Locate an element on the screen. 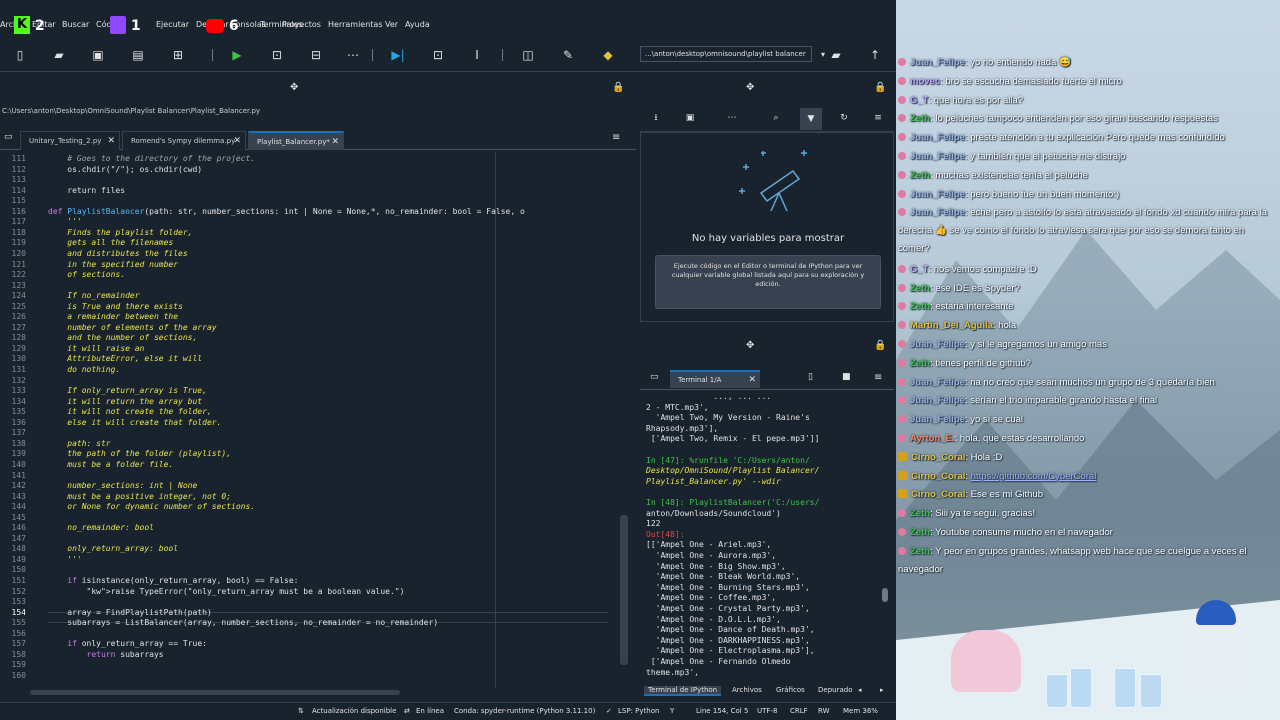 Image resolution: width=1280 pixels, height=720 pixels. refresh-icon: ↻ is located at coordinates (844, 118).